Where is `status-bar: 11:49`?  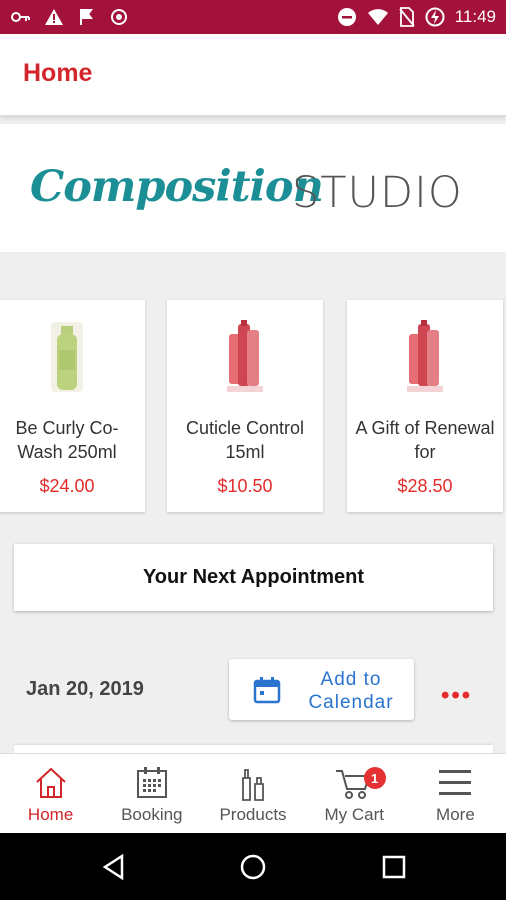
status-bar: 11:49 is located at coordinates (253, 17).